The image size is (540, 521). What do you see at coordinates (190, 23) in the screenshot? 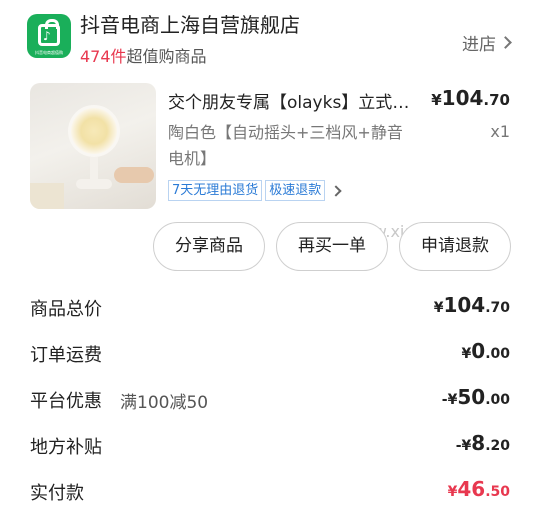
I see `shop-name: 抖音电商上海自营旗舰店` at bounding box center [190, 23].